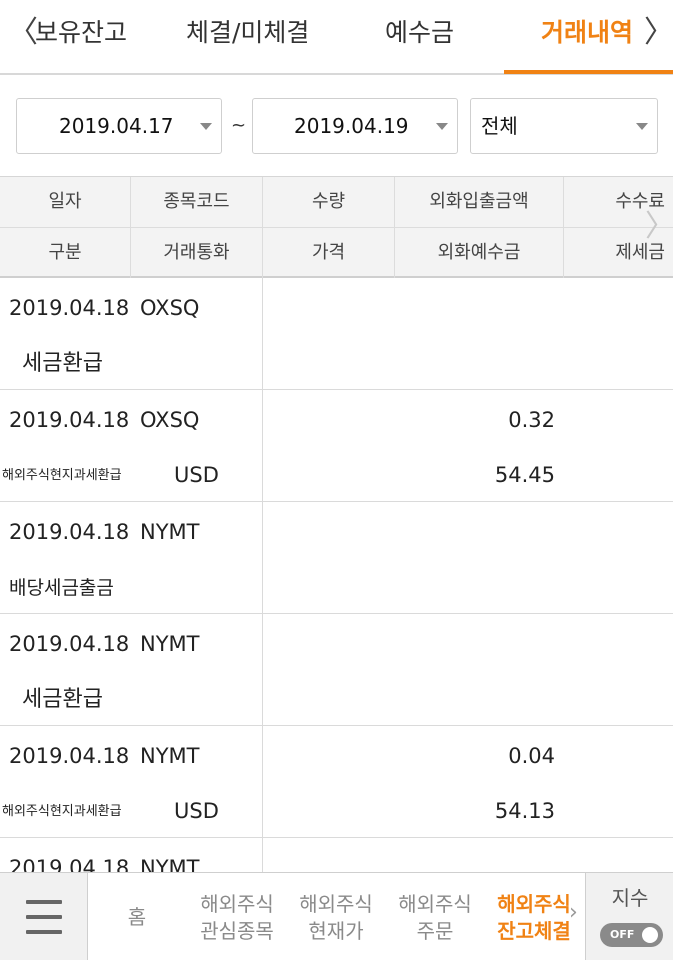  What do you see at coordinates (479, 202) in the screenshot?
I see `header-fx-amount: 외화입출금액` at bounding box center [479, 202].